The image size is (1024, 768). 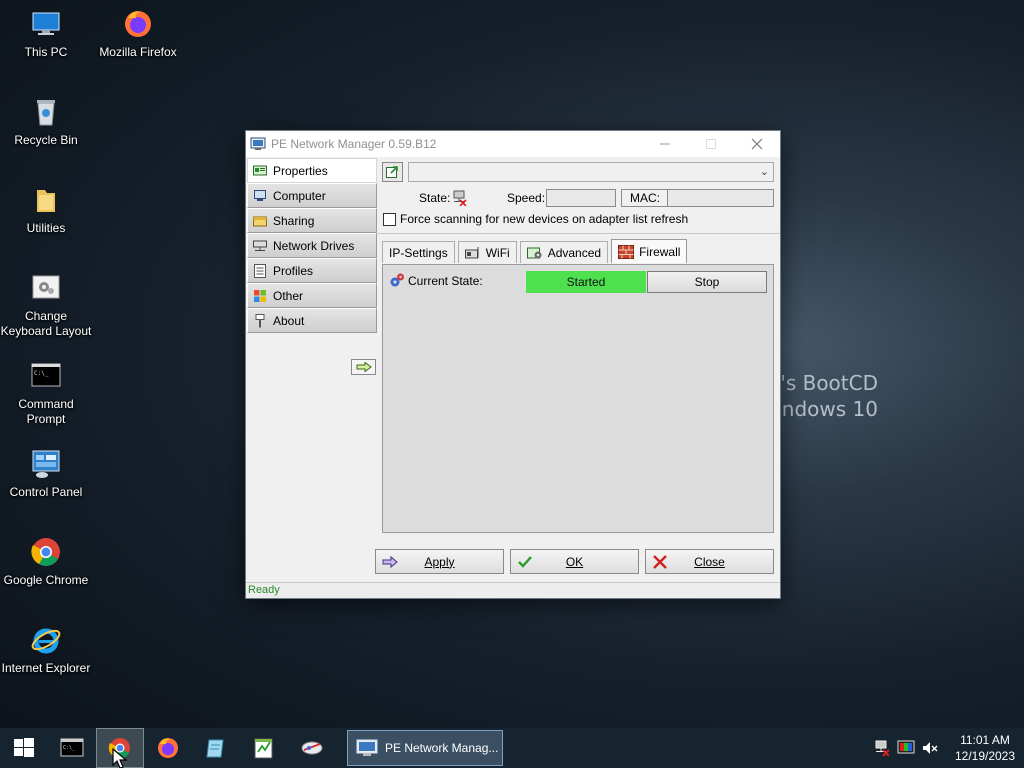 I want to click on force-scan-checkbox, so click(x=389, y=219).